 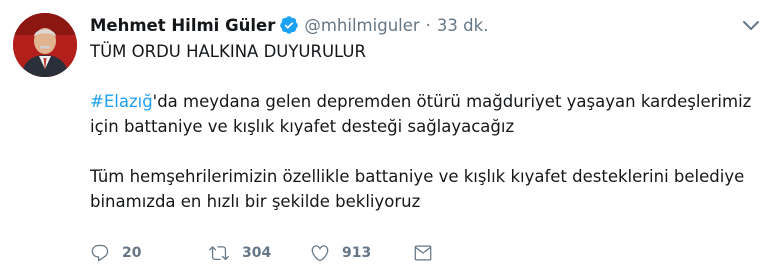 I want to click on avatar, so click(x=45, y=45).